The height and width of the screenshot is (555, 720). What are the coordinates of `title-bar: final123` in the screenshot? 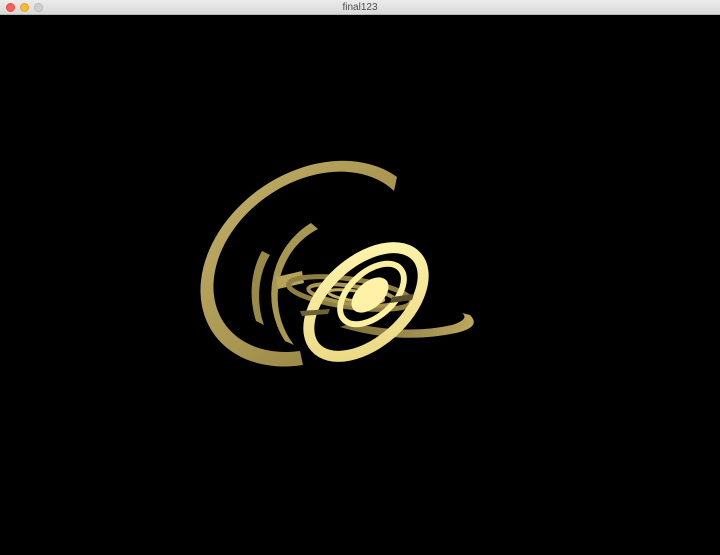 It's located at (360, 7).